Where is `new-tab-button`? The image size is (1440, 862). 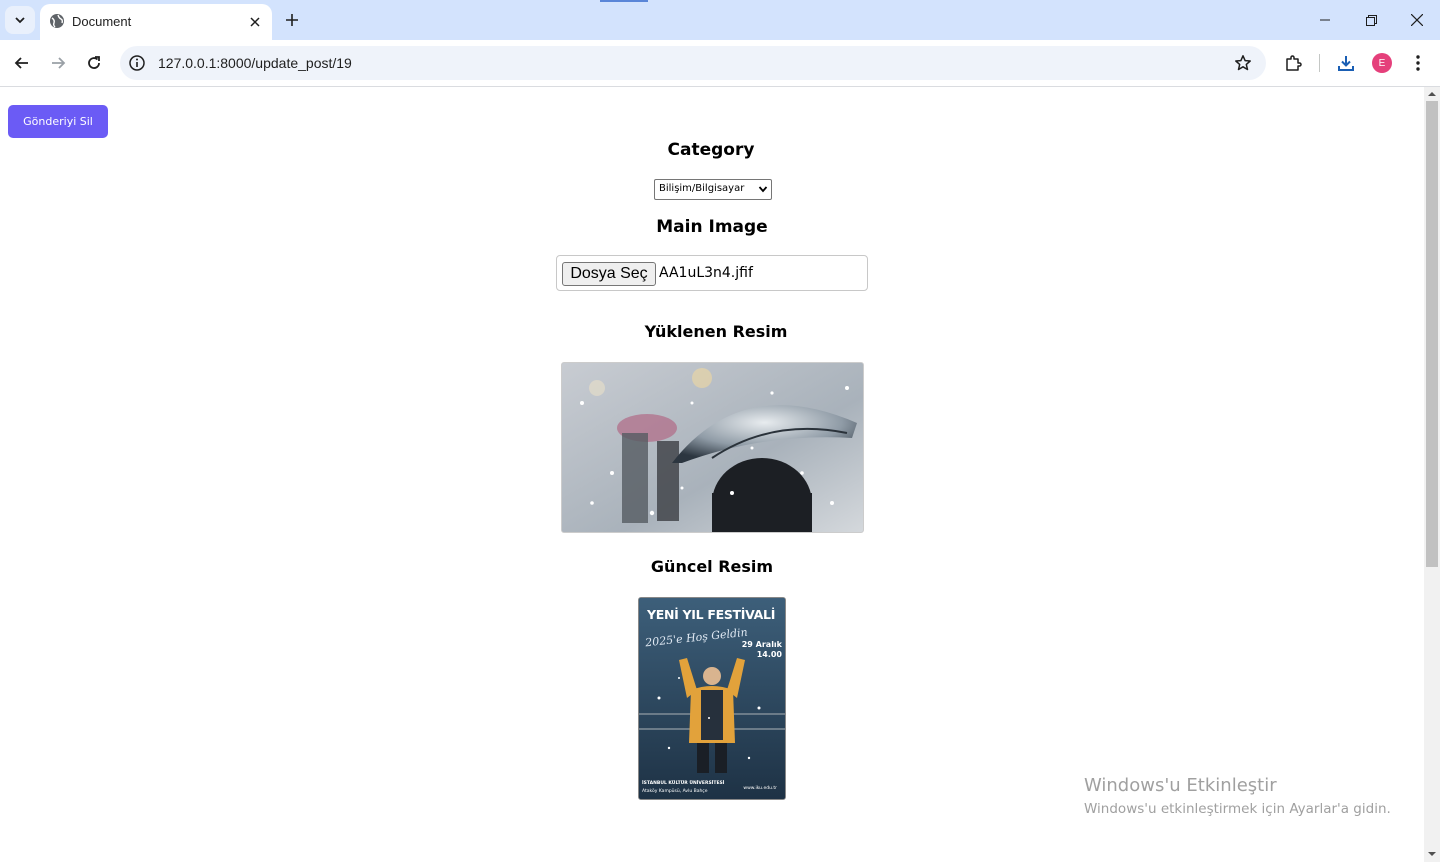 new-tab-button is located at coordinates (292, 20).